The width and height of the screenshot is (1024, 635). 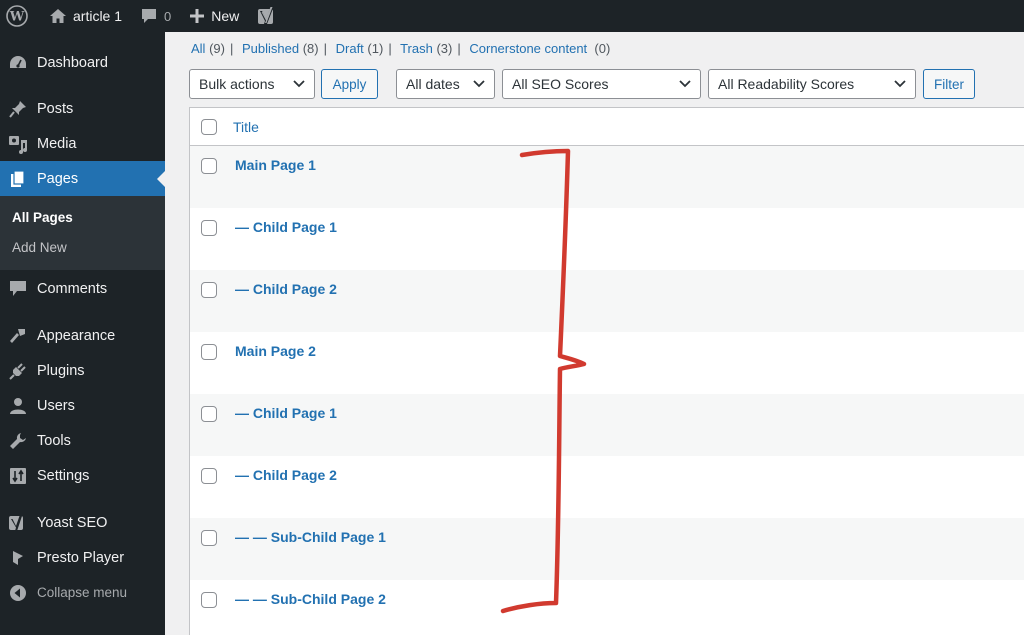 I want to click on sidebar-item-presto-player: Presto Player, so click(x=82, y=557).